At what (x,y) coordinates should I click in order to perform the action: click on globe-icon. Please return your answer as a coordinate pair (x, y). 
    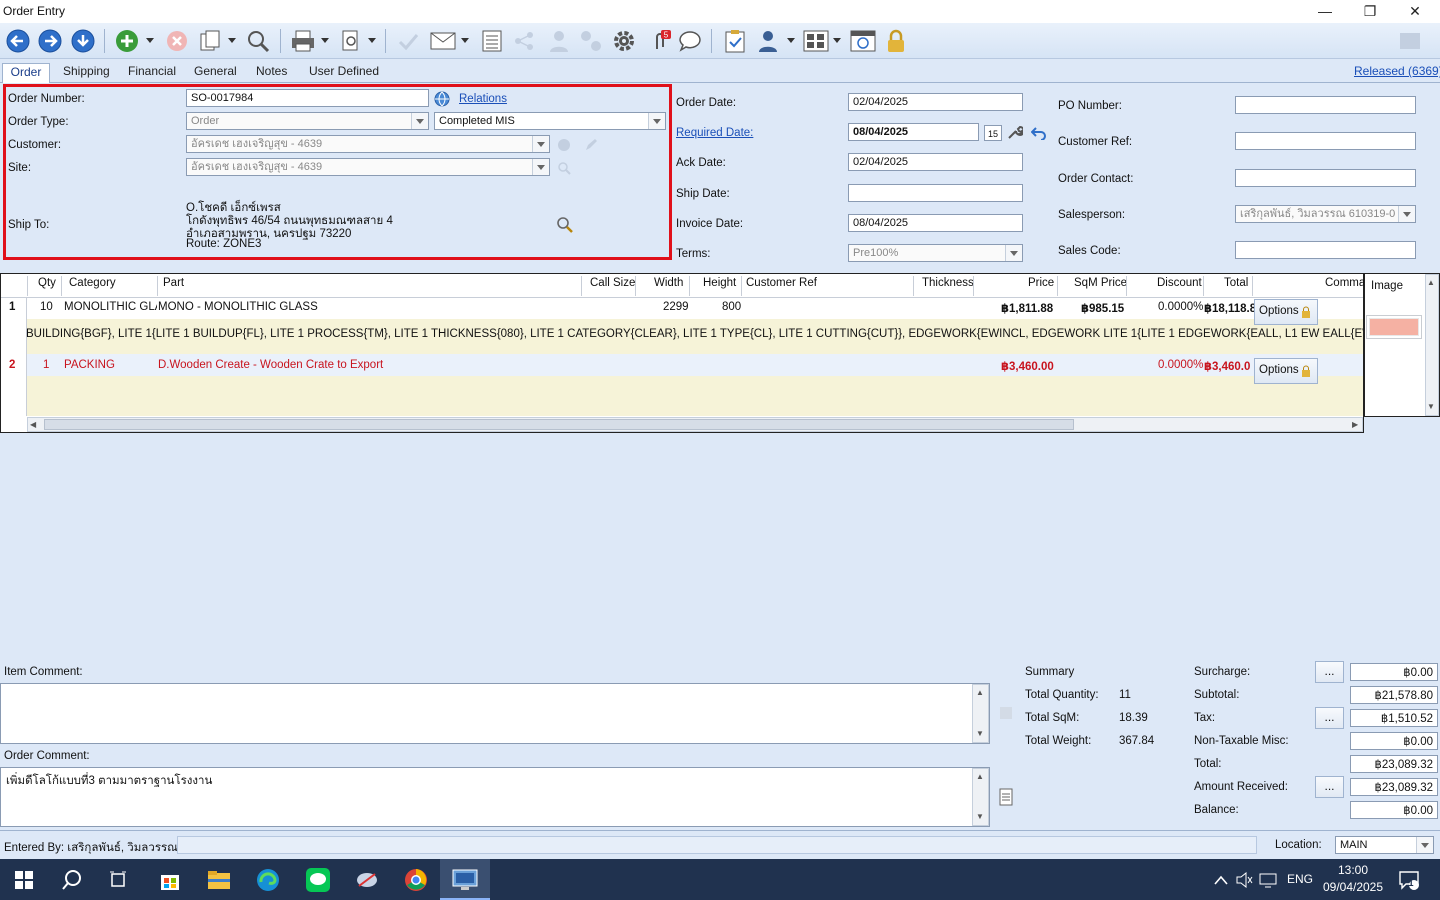
    Looking at the image, I should click on (442, 100).